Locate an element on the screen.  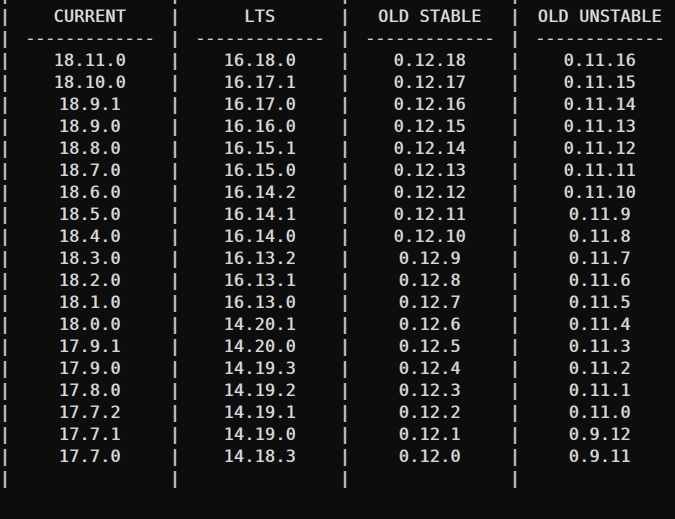
version-cell: 0.12.13 is located at coordinates (430, 170).